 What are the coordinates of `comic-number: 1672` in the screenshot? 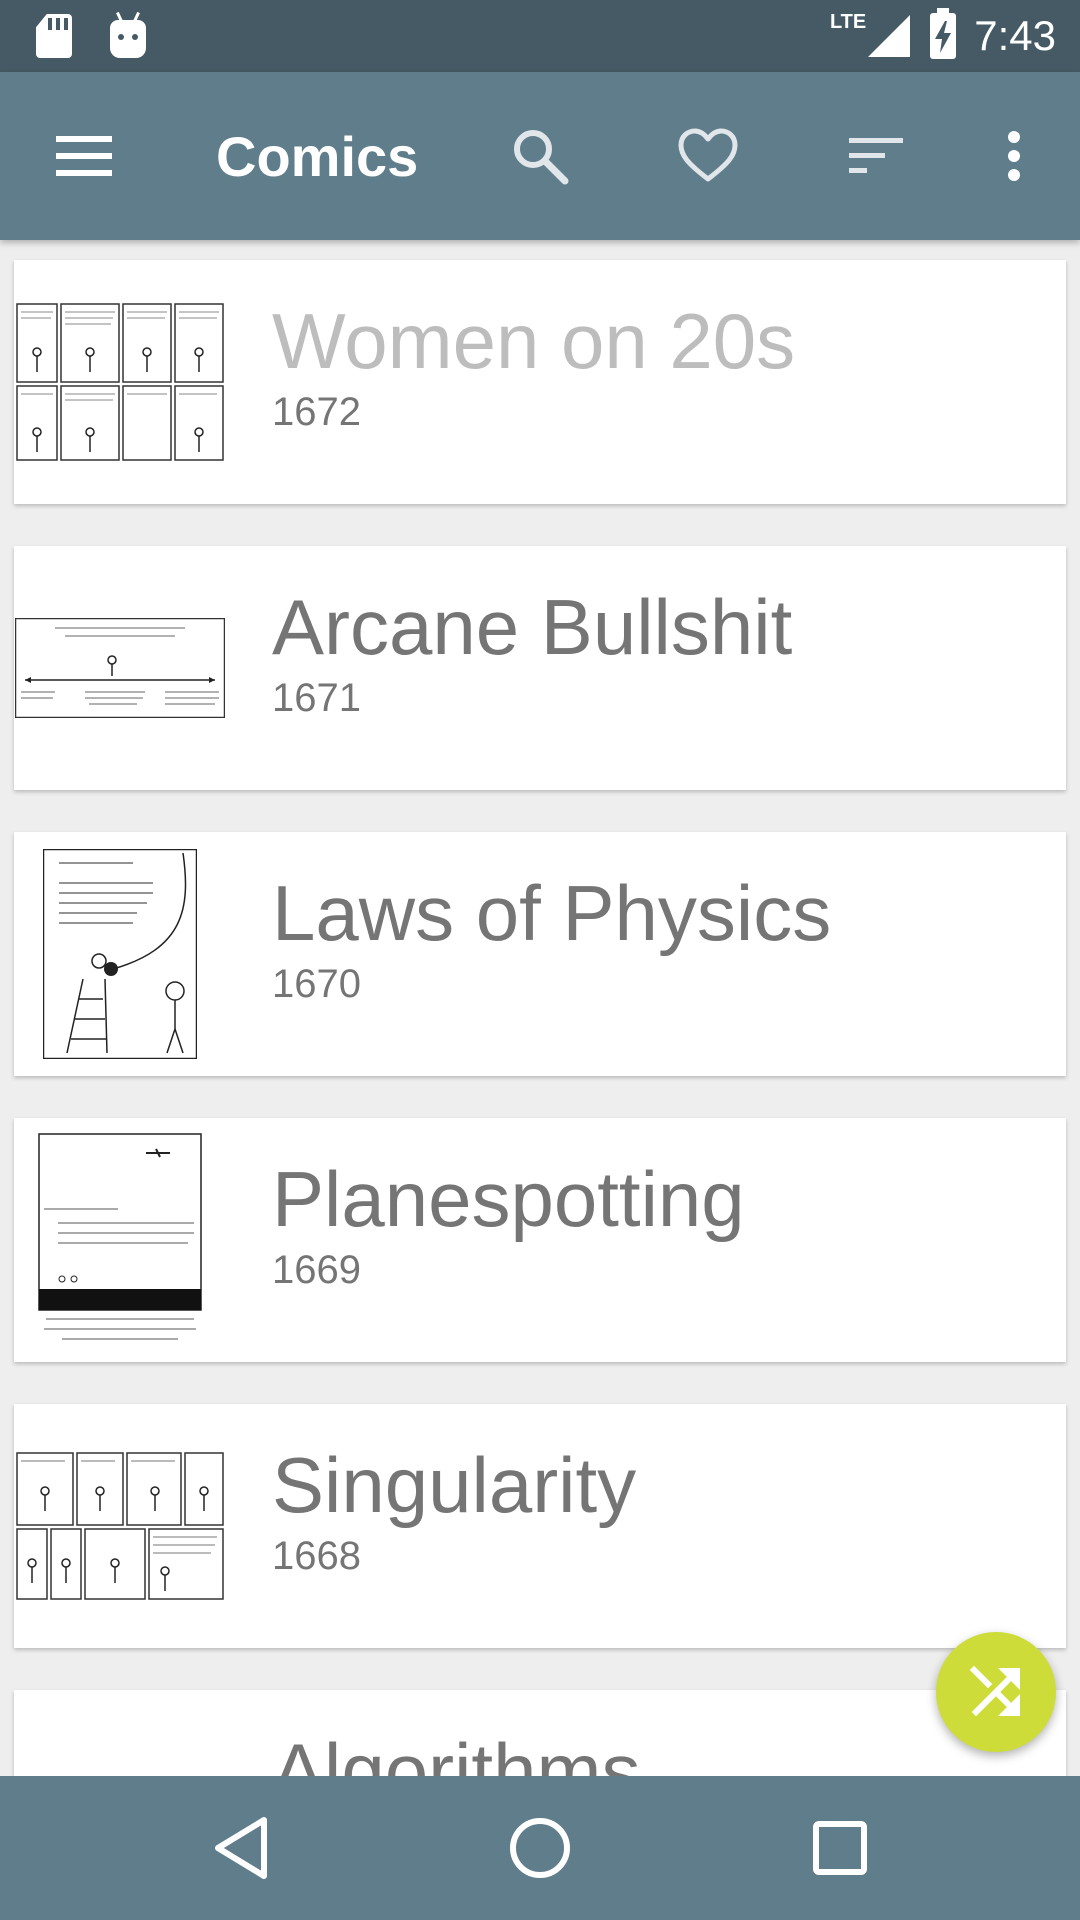 It's located at (316, 412).